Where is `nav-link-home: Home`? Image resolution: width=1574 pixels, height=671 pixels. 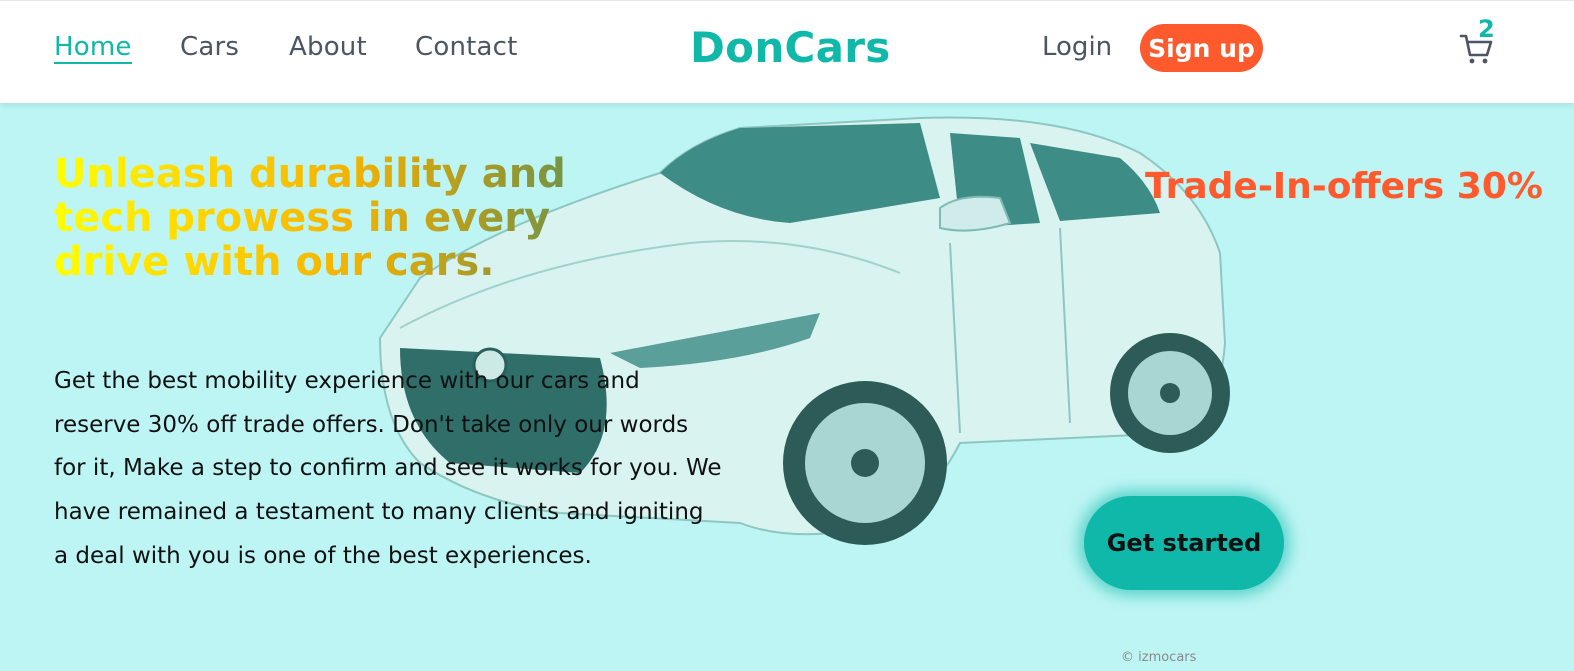 nav-link-home: Home is located at coordinates (93, 48).